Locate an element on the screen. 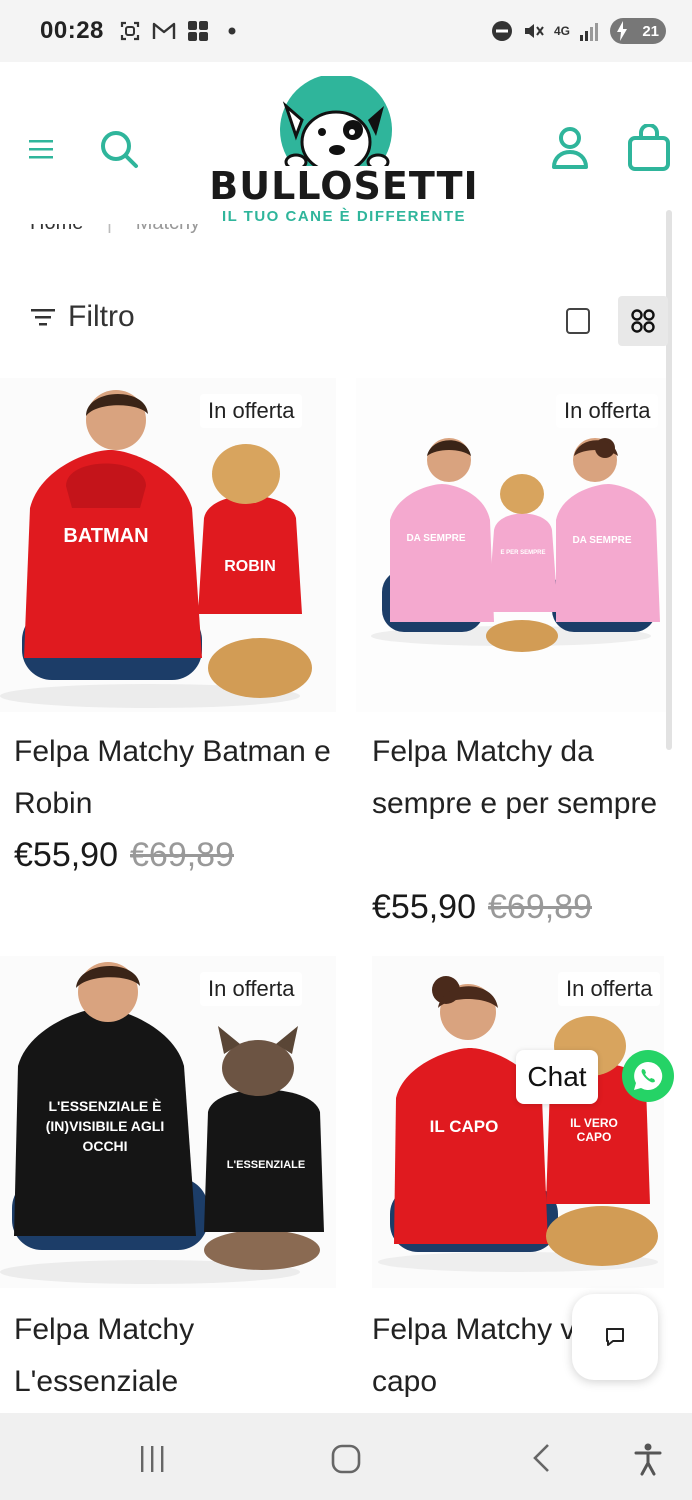  battery-level: 21 is located at coordinates (650, 31).